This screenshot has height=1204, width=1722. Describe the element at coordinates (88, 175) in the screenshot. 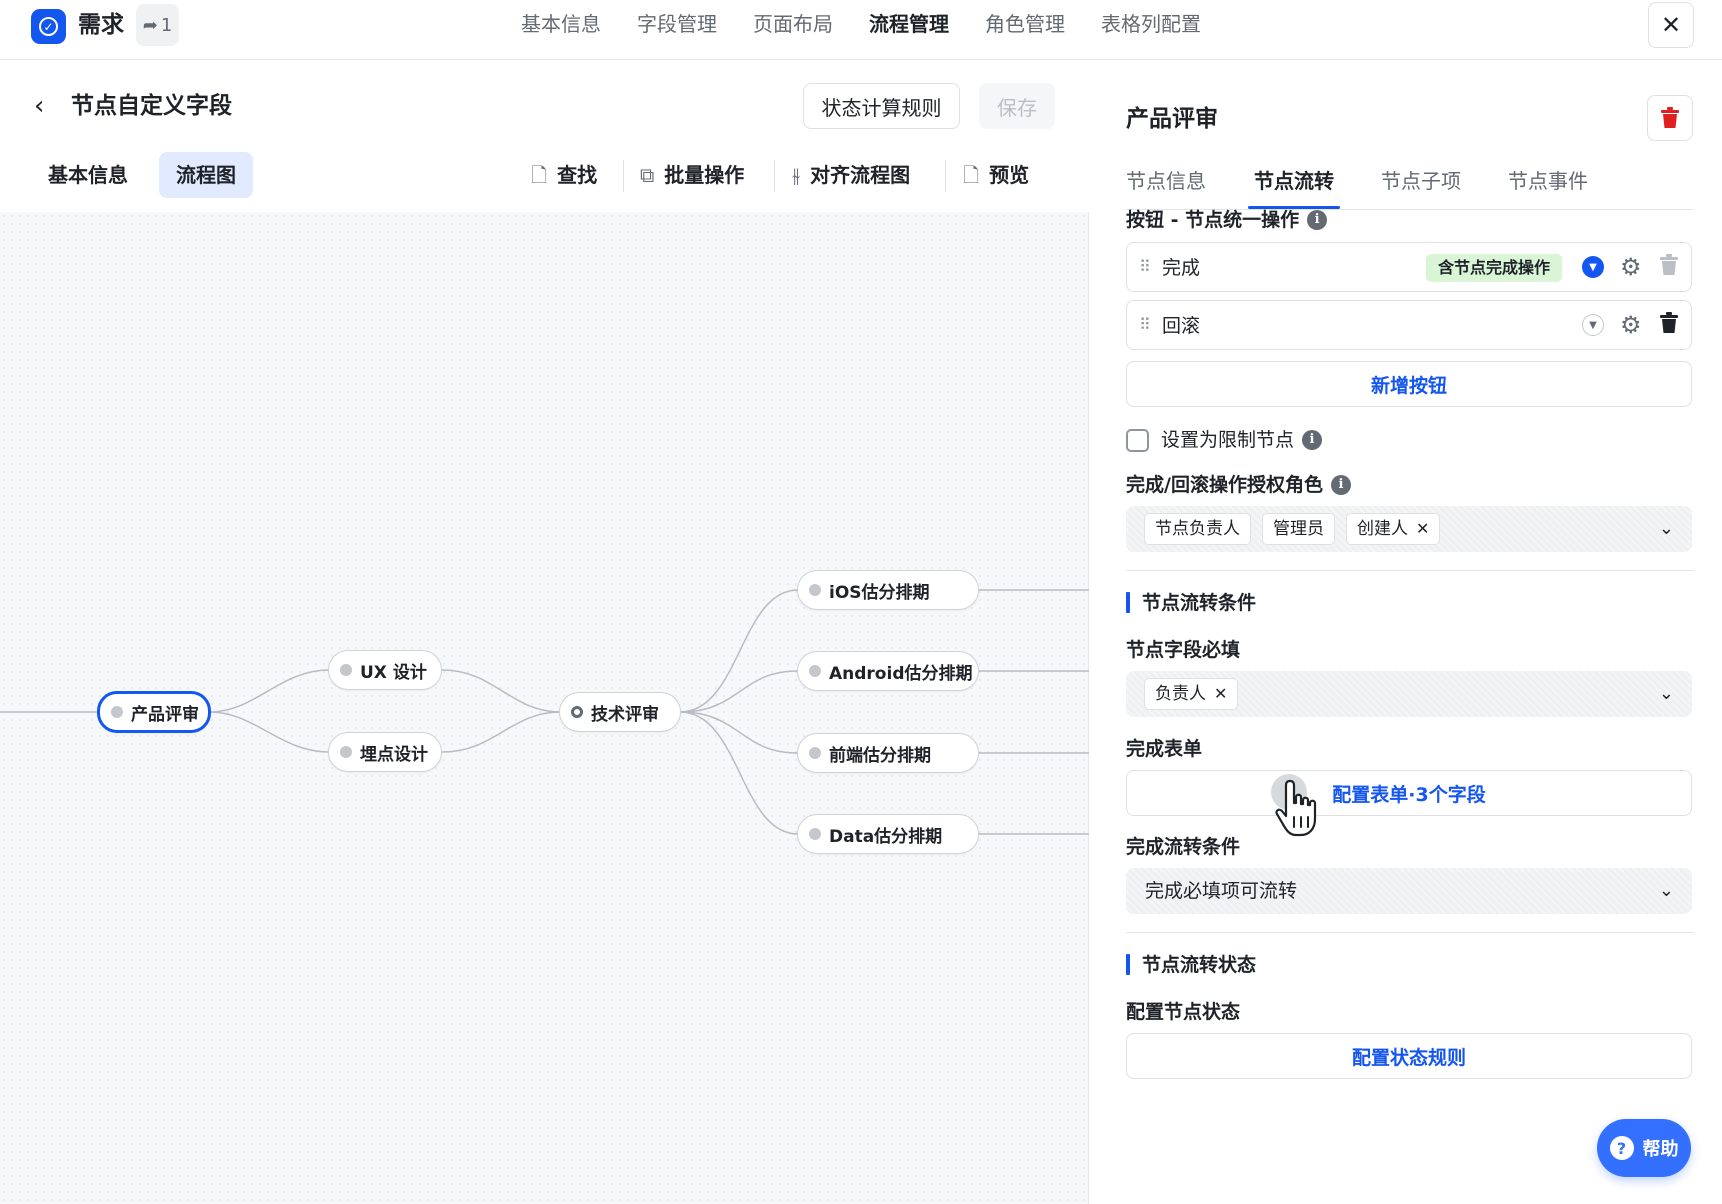

I see `tab-basic-info: 基本信息` at that location.